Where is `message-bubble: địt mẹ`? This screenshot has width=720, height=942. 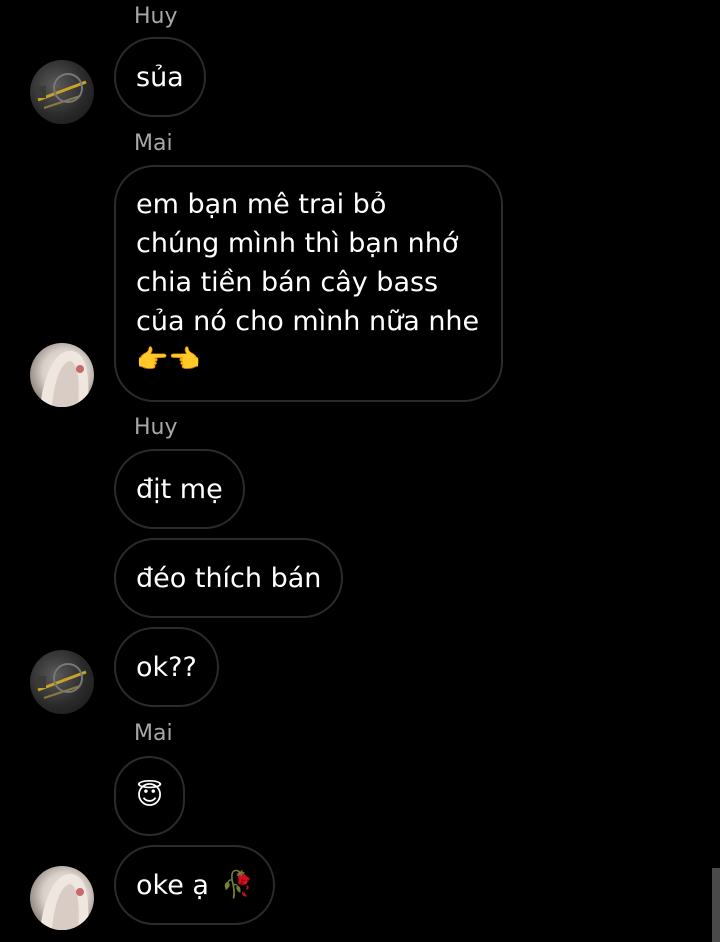 message-bubble: địt mẹ is located at coordinates (179, 489).